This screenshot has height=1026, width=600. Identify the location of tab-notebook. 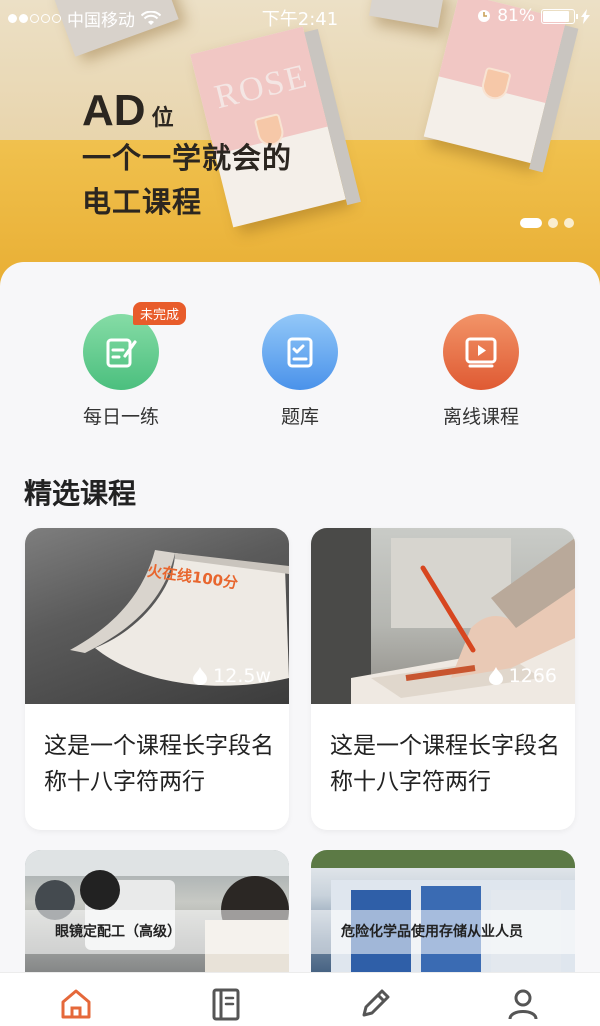
(226, 1005).